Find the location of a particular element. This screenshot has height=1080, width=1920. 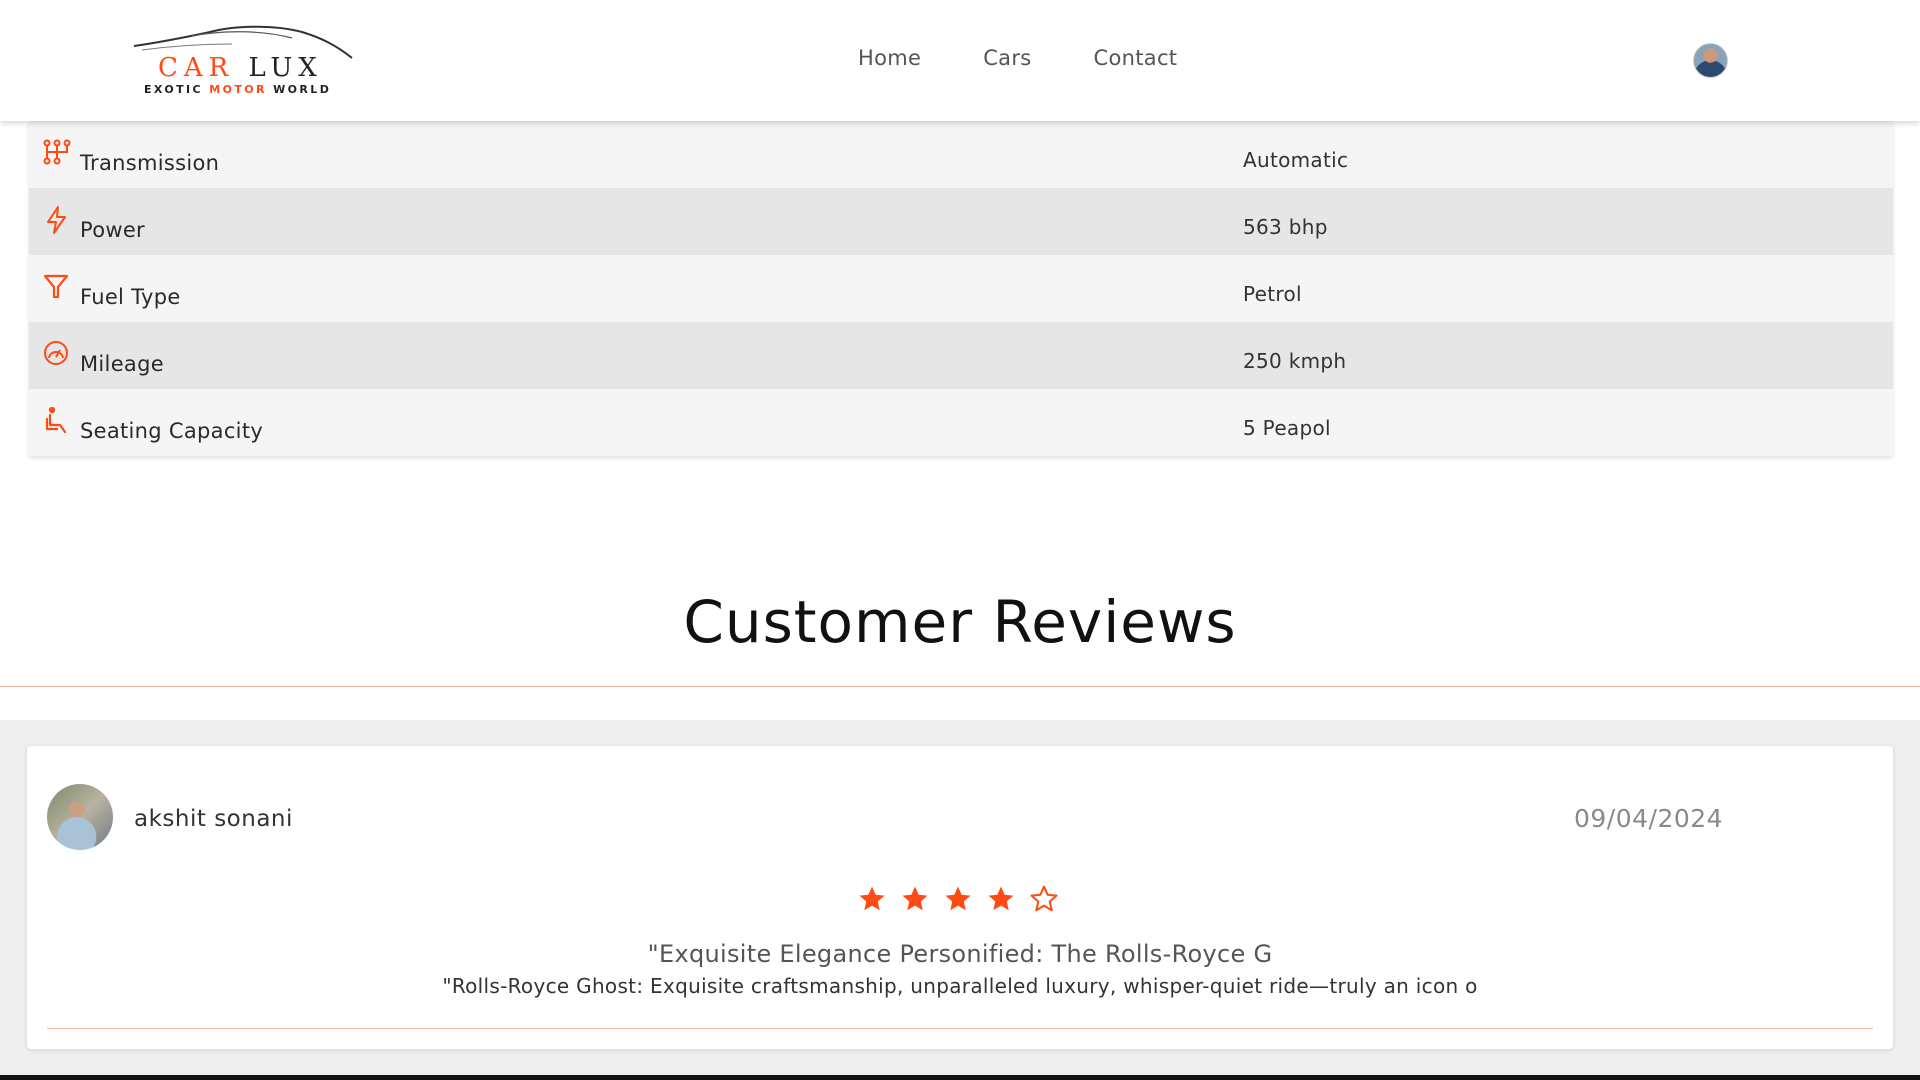

footer-edge is located at coordinates (960, 1077).